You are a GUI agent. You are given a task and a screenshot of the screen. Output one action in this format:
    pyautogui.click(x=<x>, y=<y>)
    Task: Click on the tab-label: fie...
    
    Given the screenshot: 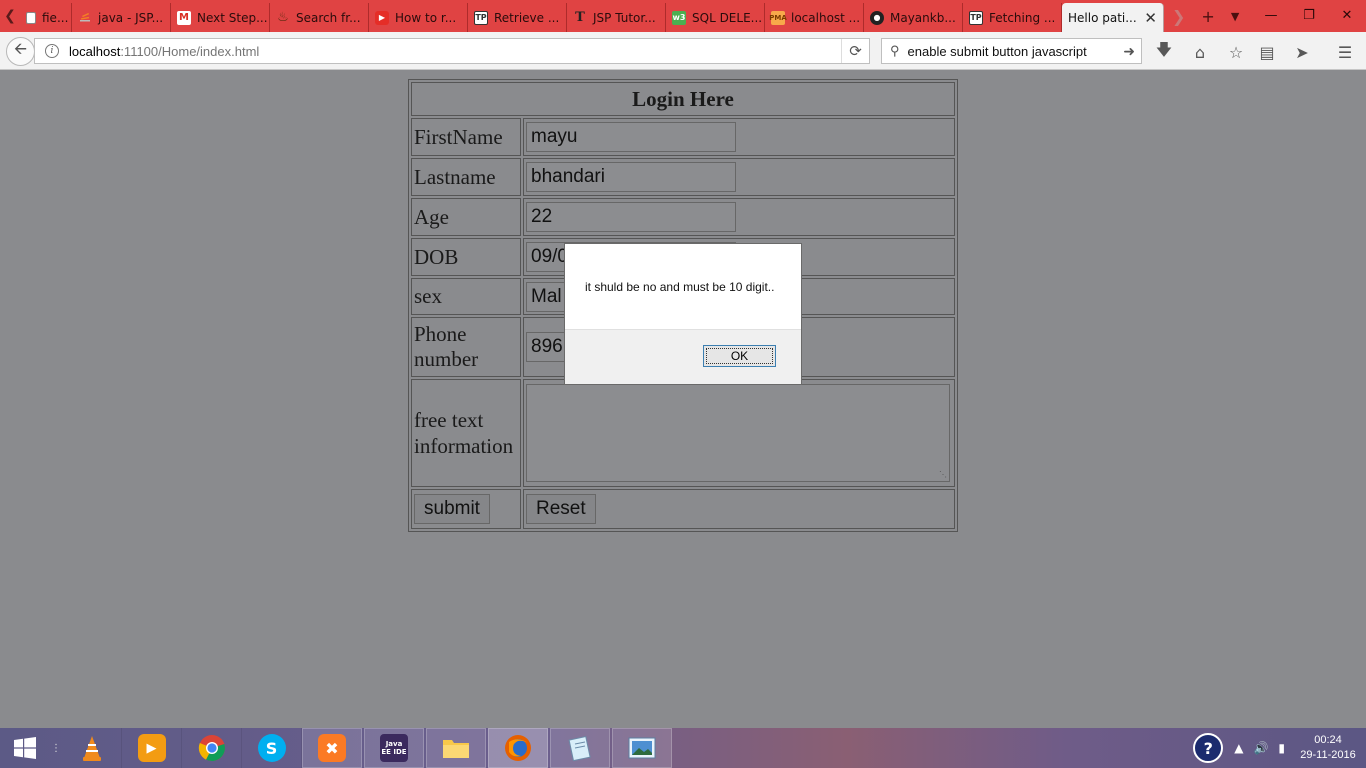 What is the action you would take?
    pyautogui.click(x=55, y=17)
    